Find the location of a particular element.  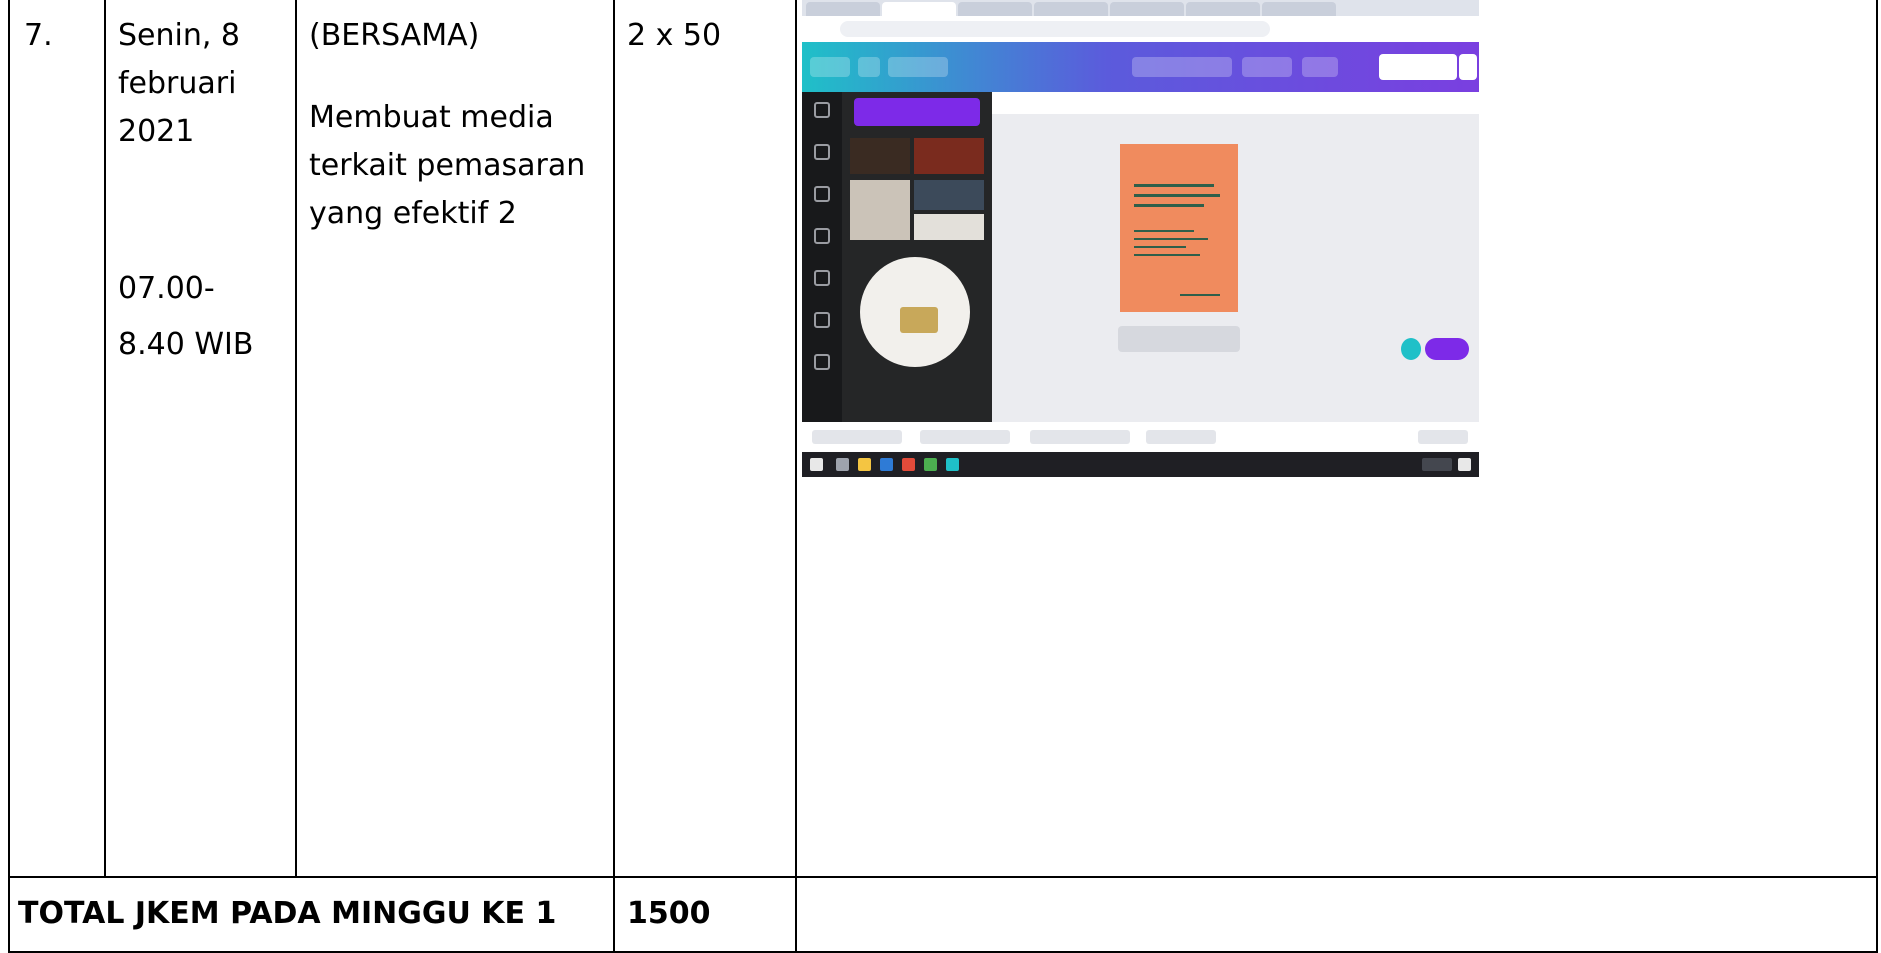

canva-canvas-area is located at coordinates (1235, 257).